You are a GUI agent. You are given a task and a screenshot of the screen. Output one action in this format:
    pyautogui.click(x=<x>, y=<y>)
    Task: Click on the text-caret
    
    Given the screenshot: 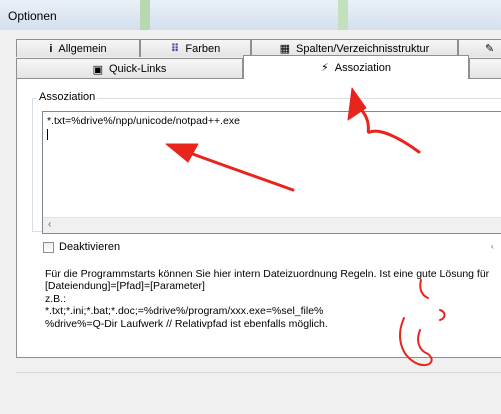 What is the action you would take?
    pyautogui.click(x=47, y=134)
    